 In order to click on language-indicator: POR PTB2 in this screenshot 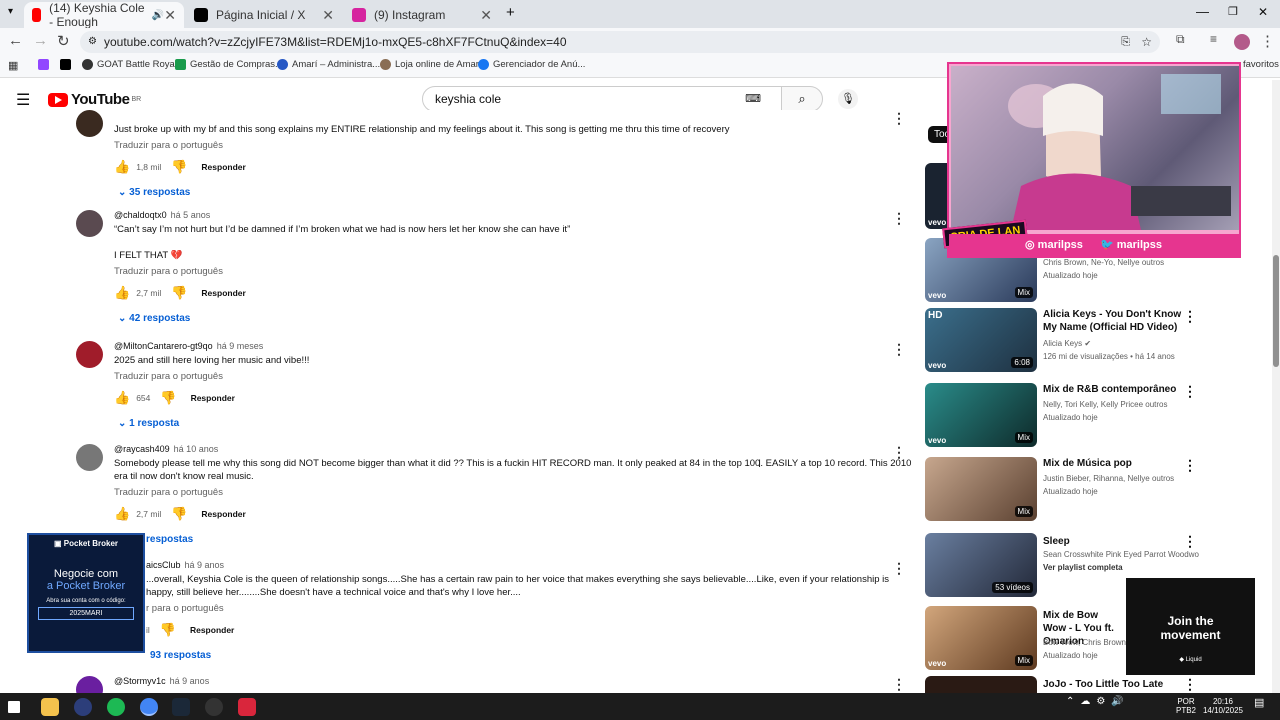, I will do `click(1186, 706)`.